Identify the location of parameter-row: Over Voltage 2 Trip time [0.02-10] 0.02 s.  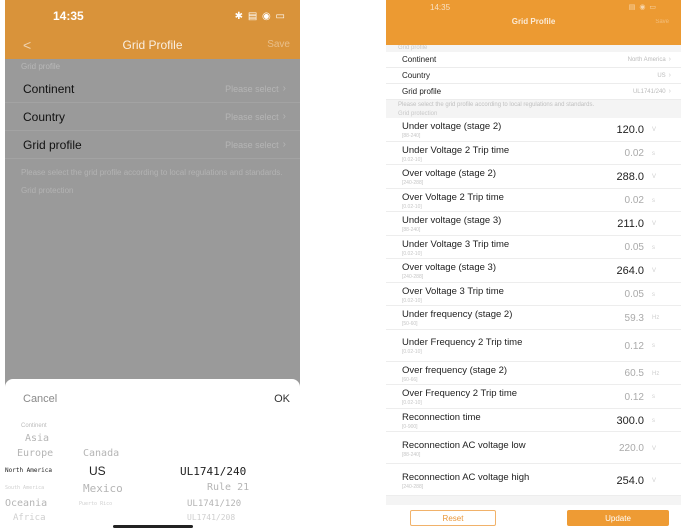
(533, 200).